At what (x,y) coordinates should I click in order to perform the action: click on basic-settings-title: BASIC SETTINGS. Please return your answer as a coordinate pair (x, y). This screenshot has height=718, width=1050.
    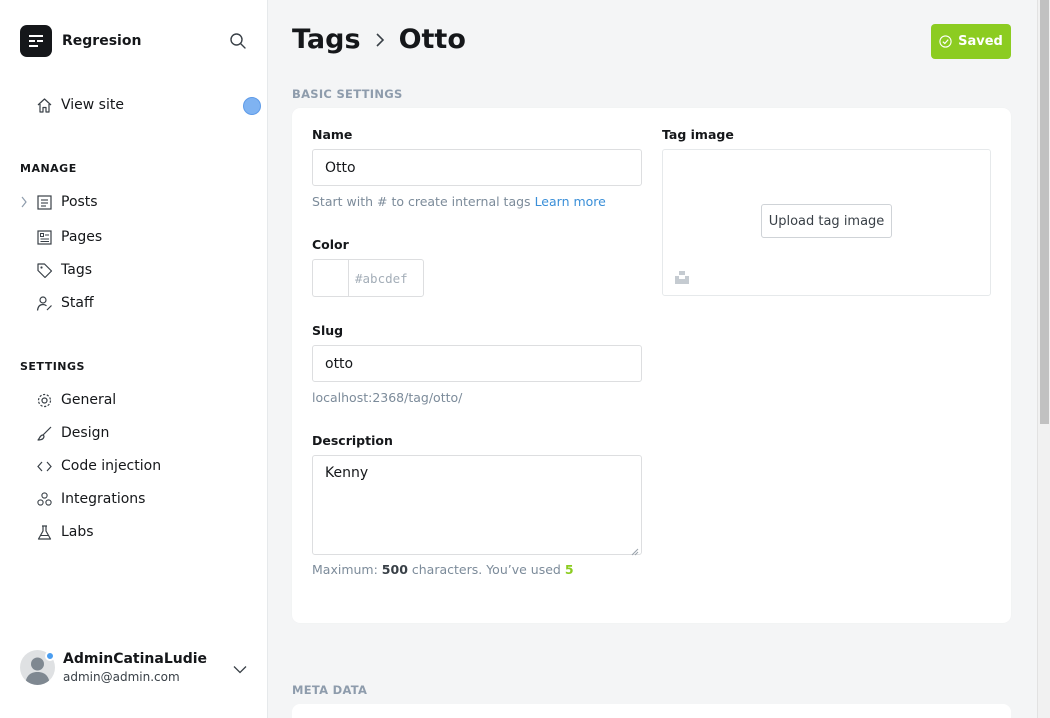
    Looking at the image, I should click on (347, 94).